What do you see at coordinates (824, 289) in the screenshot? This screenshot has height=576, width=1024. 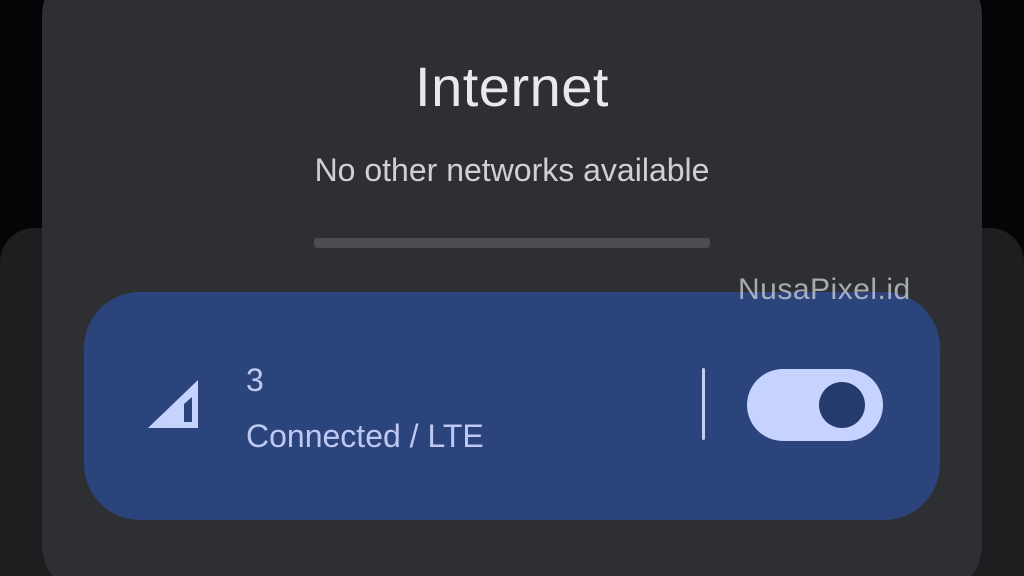 I see `watermark-text: NusaPixel.id` at bounding box center [824, 289].